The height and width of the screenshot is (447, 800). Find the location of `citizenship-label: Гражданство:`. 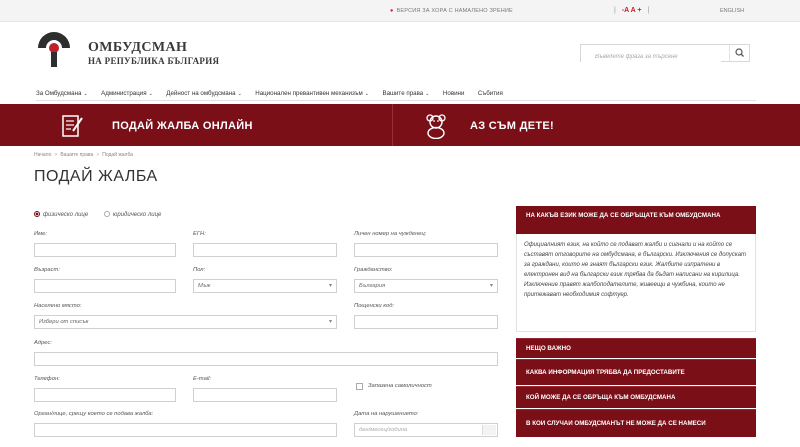

citizenship-label: Гражданство: is located at coordinates (373, 270).